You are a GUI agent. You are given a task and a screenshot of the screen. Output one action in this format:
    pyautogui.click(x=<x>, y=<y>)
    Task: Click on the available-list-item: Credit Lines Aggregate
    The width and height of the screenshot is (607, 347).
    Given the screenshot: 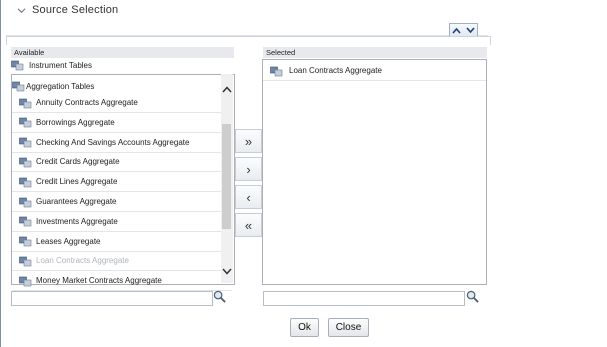 What is the action you would take?
    pyautogui.click(x=122, y=182)
    